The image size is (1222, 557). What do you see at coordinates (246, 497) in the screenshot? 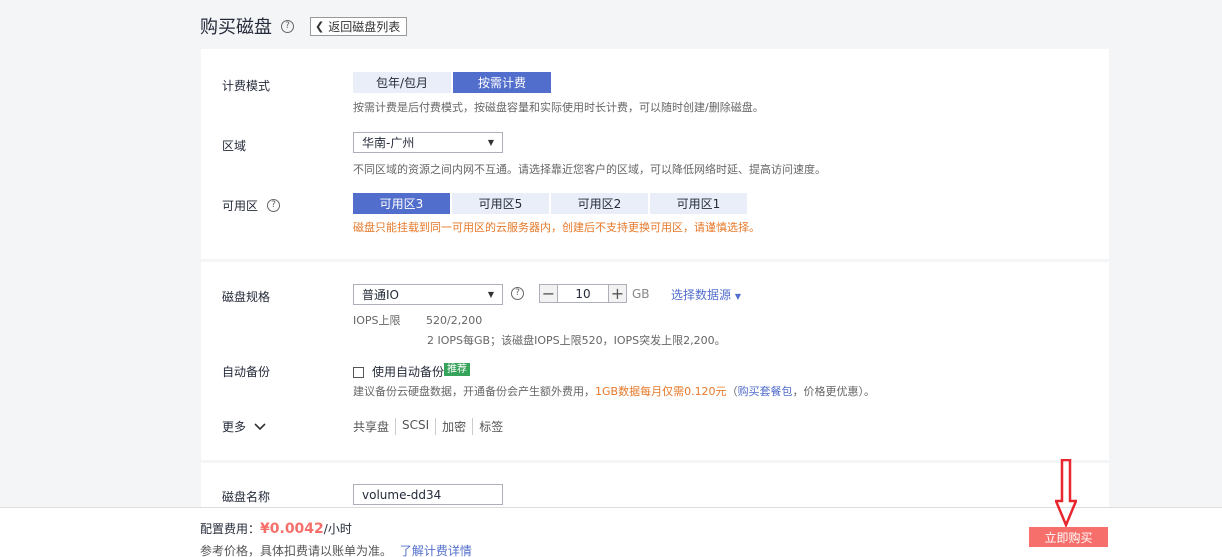
I see `disk-name-label: 磁盘名称` at bounding box center [246, 497].